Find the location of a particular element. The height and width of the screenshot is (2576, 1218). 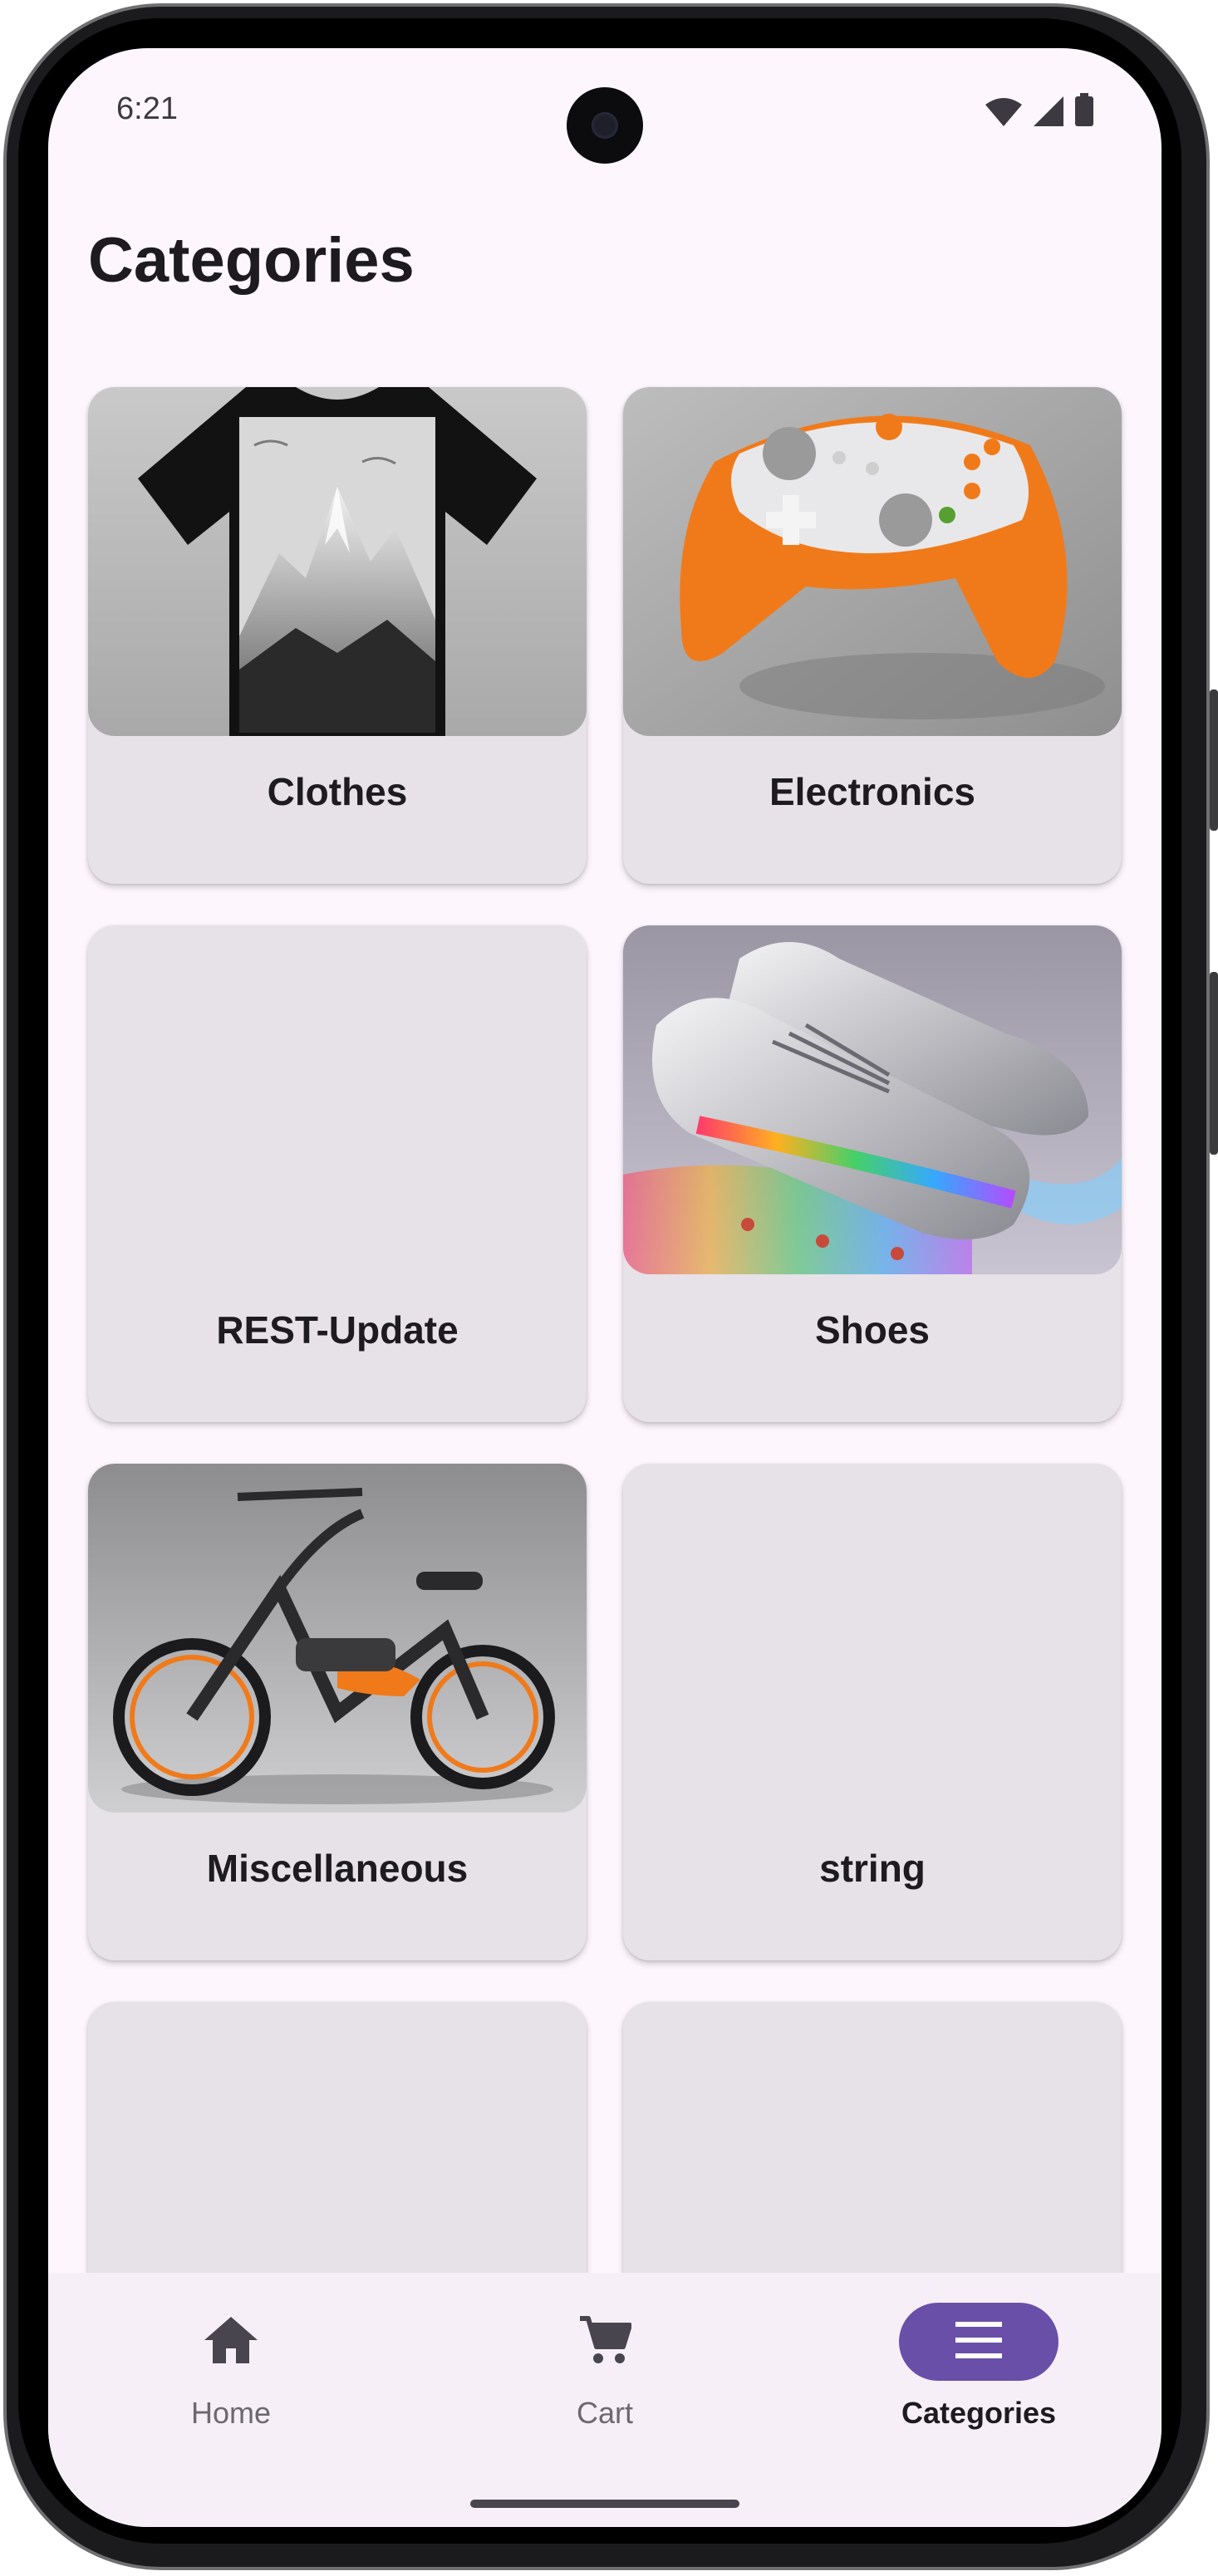

nav-label-cart: Cart is located at coordinates (604, 2413).